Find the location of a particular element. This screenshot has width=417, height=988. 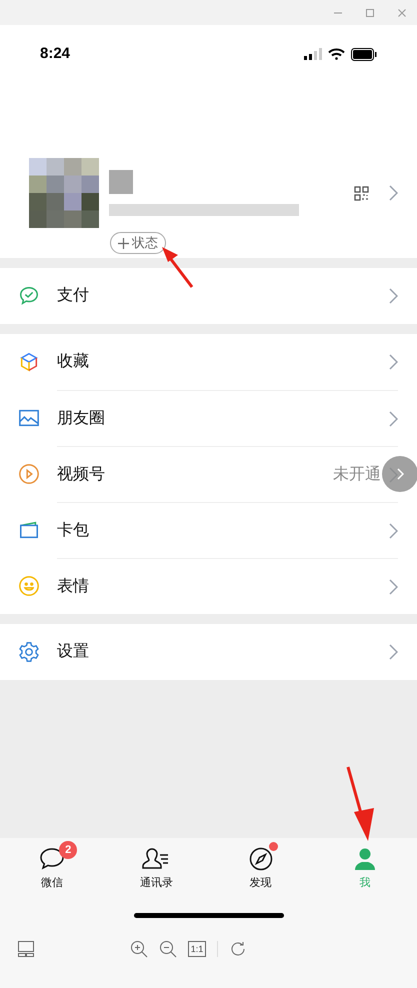

cube-icon is located at coordinates (29, 362).